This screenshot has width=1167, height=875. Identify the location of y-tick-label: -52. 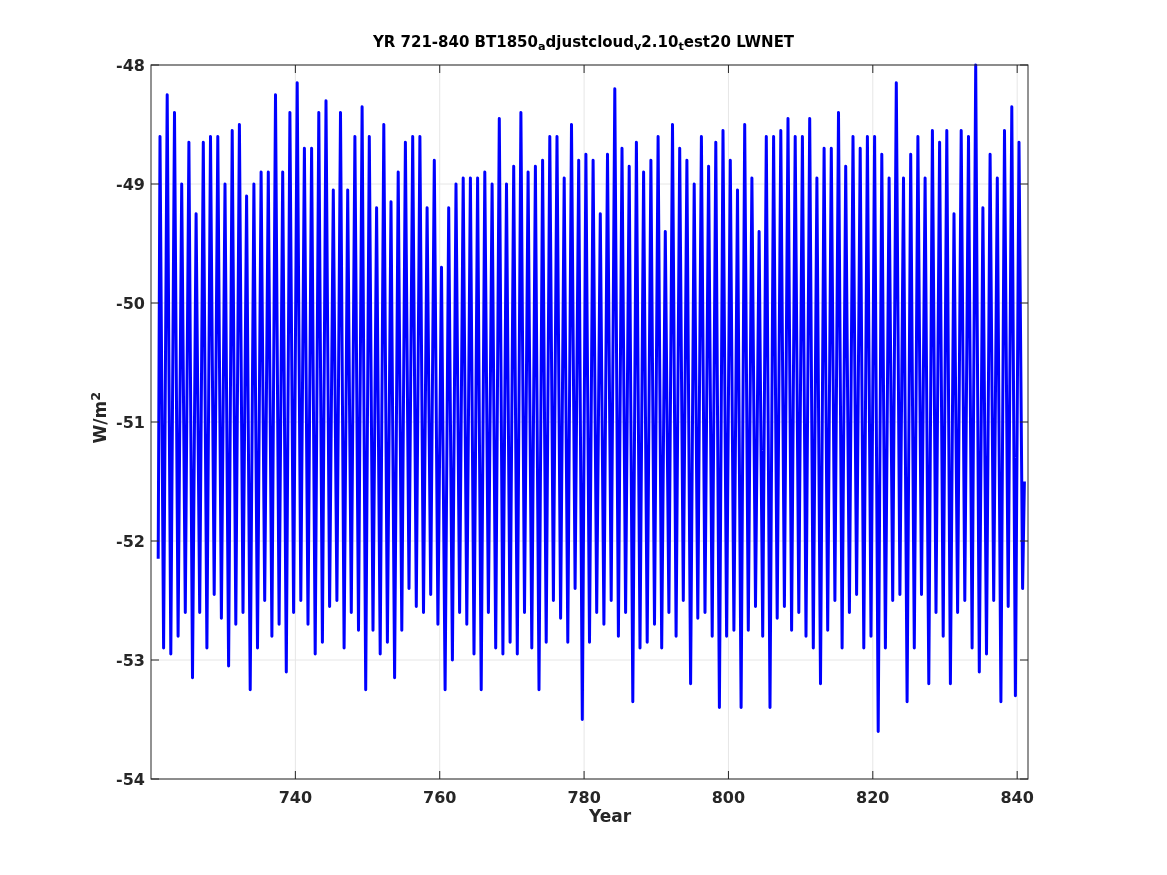
(130, 541).